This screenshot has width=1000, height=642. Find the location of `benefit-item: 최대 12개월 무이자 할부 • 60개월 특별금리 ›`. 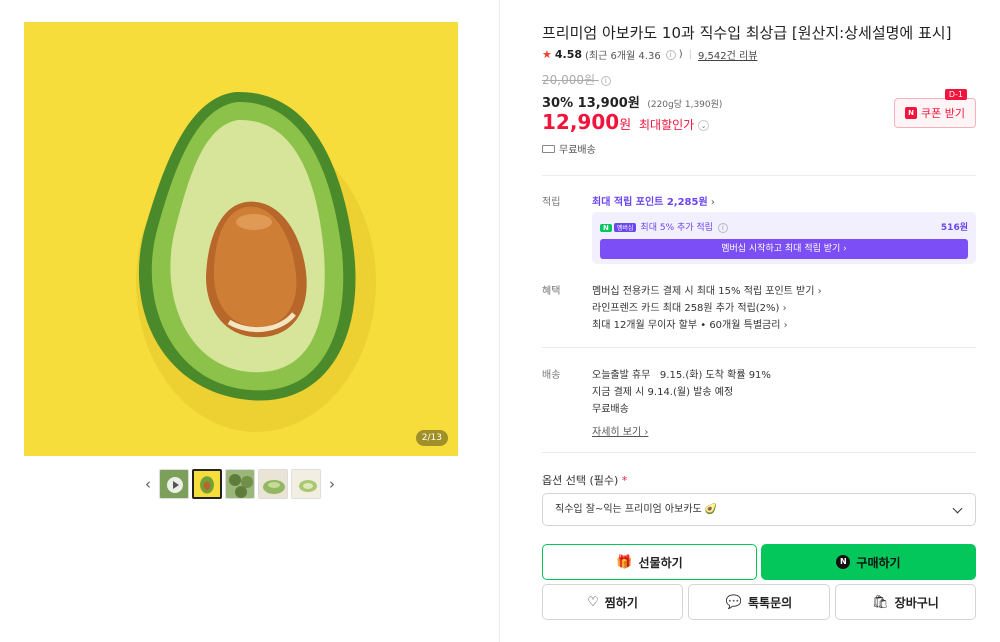

benefit-item: 최대 12개월 무이자 할부 • 60개월 특별금리 › is located at coordinates (690, 323).